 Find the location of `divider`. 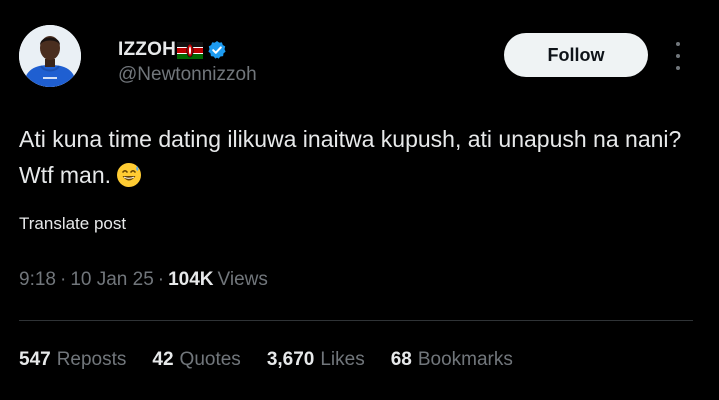

divider is located at coordinates (356, 320).